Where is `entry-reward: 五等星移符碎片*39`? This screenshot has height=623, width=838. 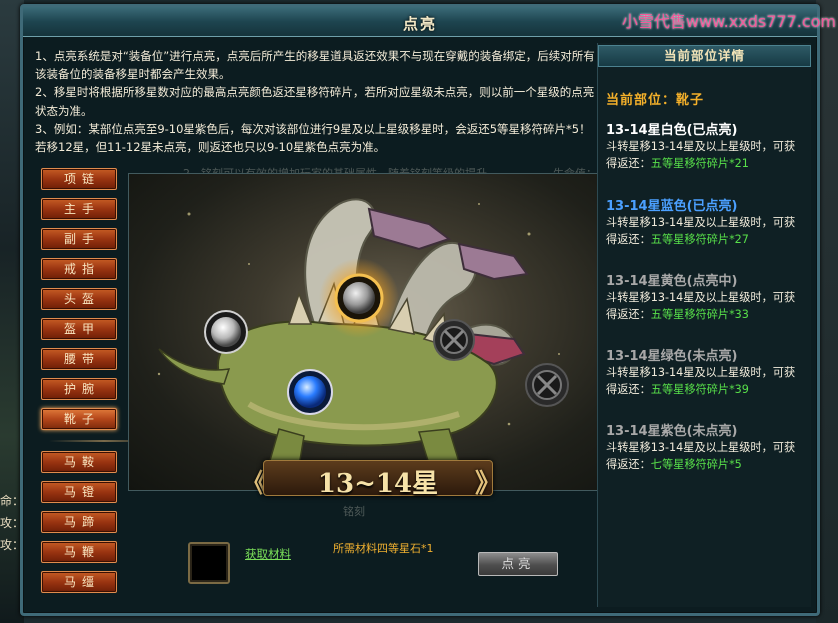 entry-reward: 五等星移符碎片*39 is located at coordinates (699, 389).